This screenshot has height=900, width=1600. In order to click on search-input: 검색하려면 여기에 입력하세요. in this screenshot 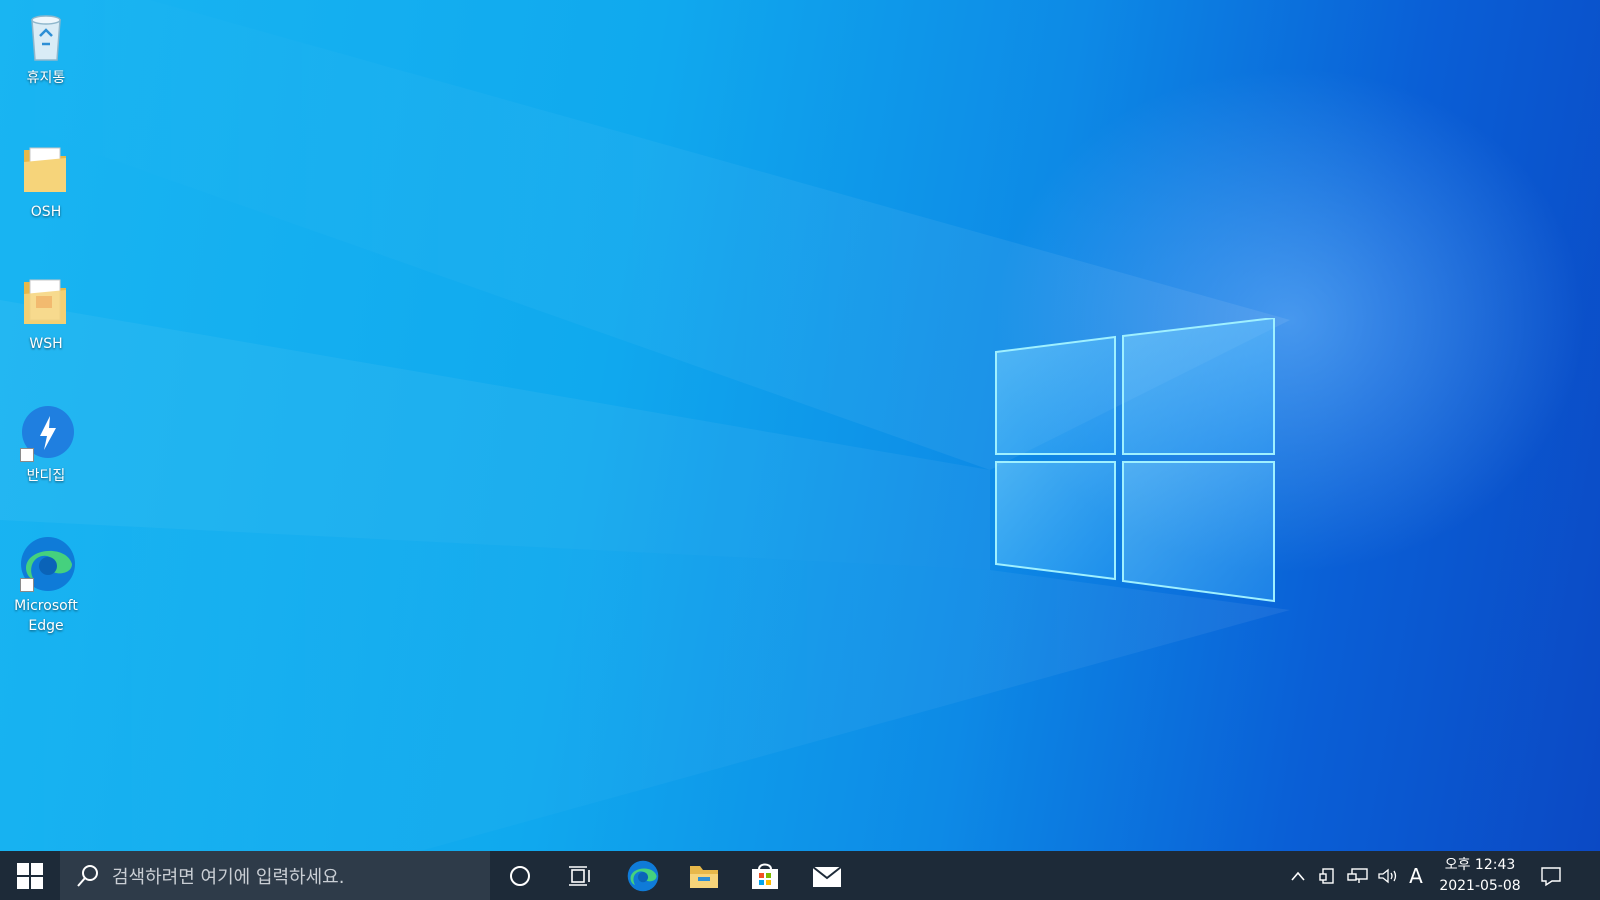, I will do `click(275, 875)`.